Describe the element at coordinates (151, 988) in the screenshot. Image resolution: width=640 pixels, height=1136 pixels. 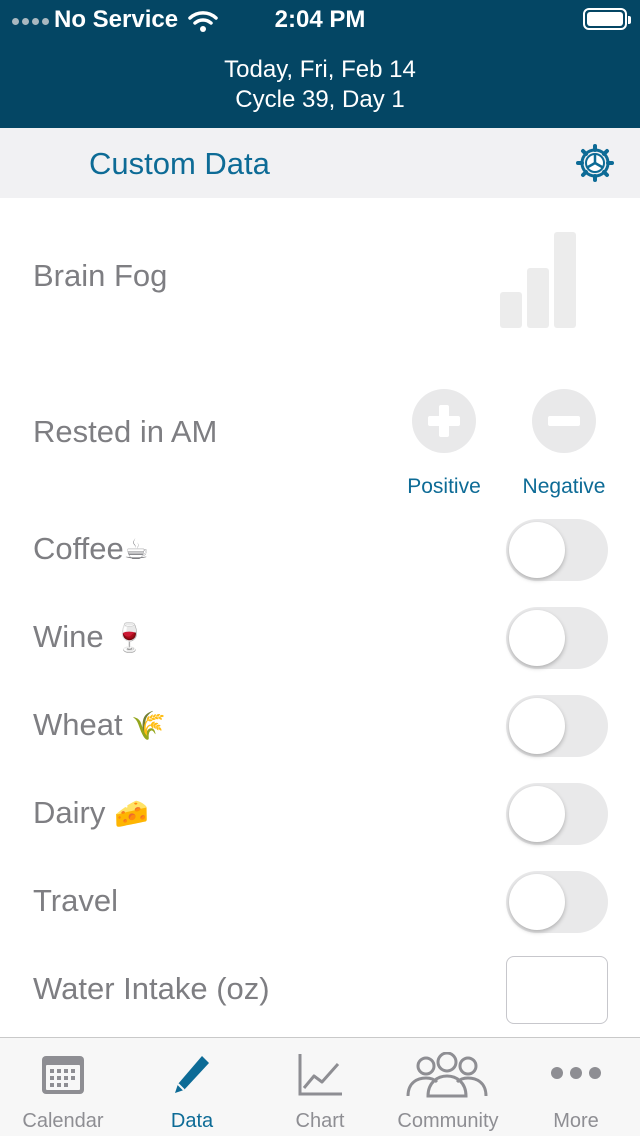
I see `water-intake-label: Water Intake (oz)` at that location.